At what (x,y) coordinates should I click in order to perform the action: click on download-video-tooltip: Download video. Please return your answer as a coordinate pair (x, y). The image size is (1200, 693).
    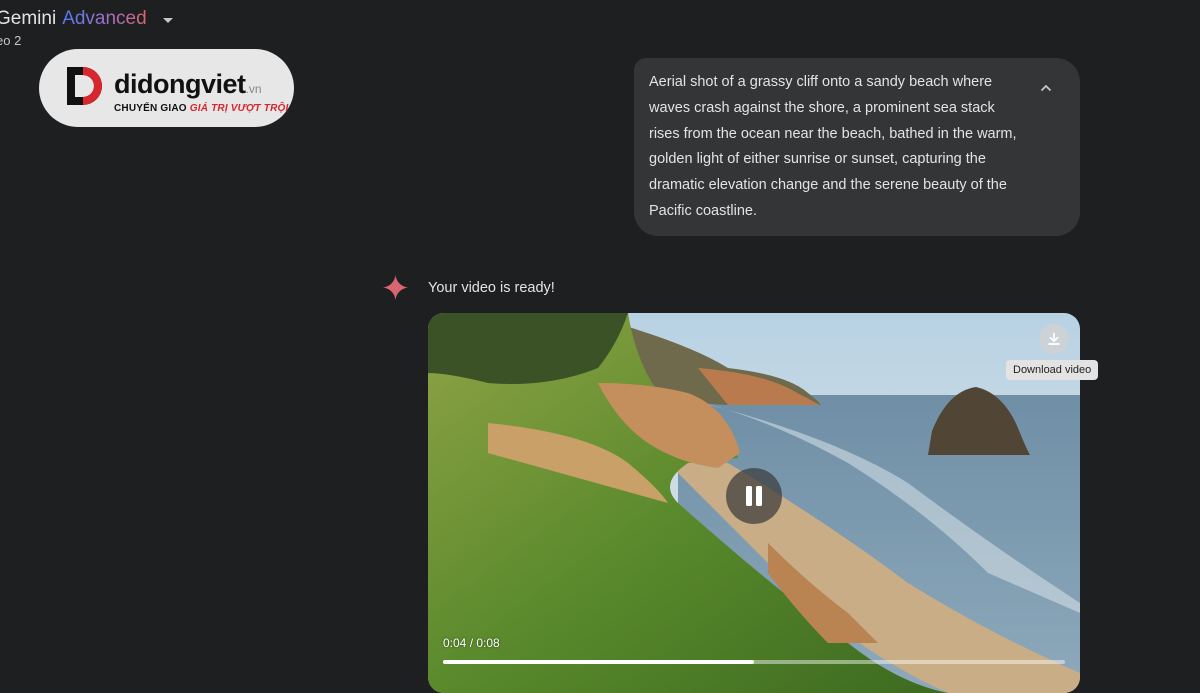
    Looking at the image, I should click on (1052, 370).